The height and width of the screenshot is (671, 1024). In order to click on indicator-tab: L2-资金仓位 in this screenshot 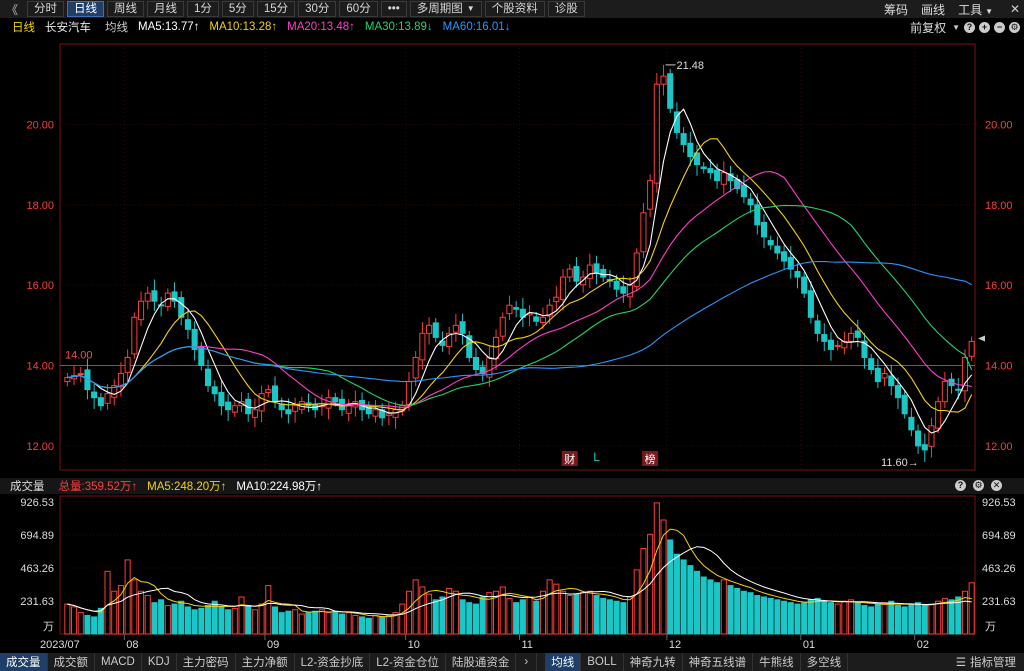, I will do `click(408, 662)`.